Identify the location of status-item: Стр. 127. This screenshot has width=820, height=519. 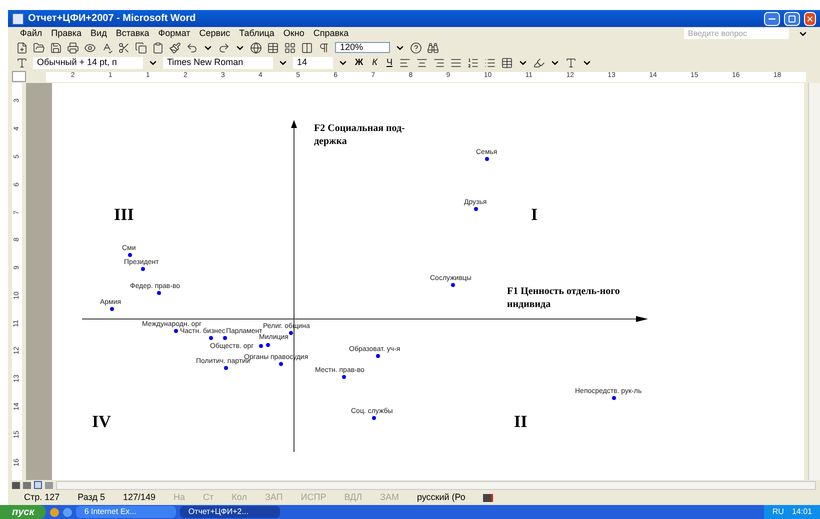
(42, 497).